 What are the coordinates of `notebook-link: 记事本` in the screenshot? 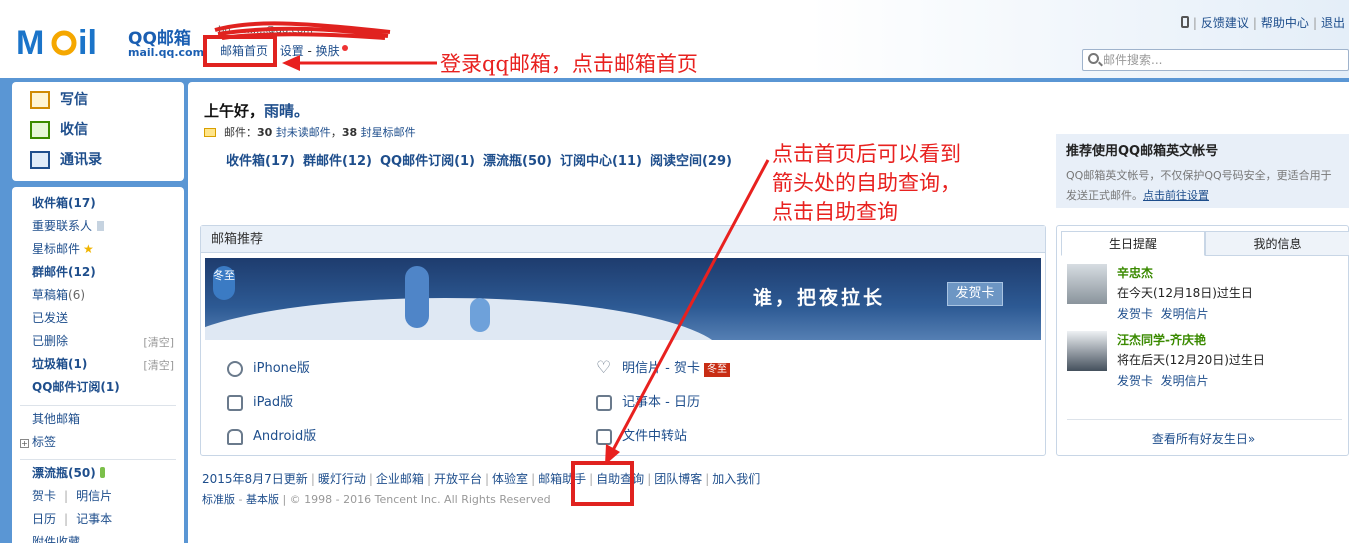 It's located at (94, 519).